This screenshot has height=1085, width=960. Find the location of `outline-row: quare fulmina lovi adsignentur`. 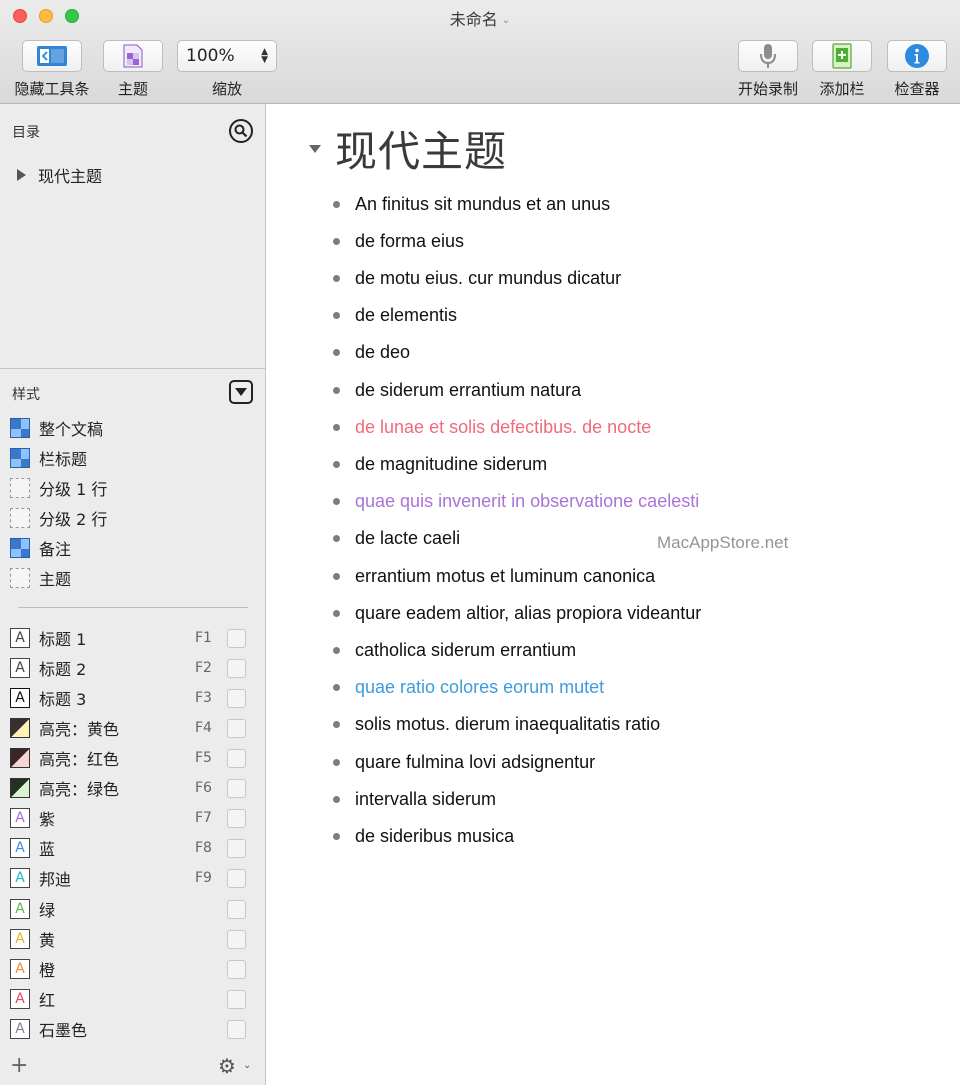

outline-row: quare fulmina lovi adsignentur is located at coordinates (464, 762).